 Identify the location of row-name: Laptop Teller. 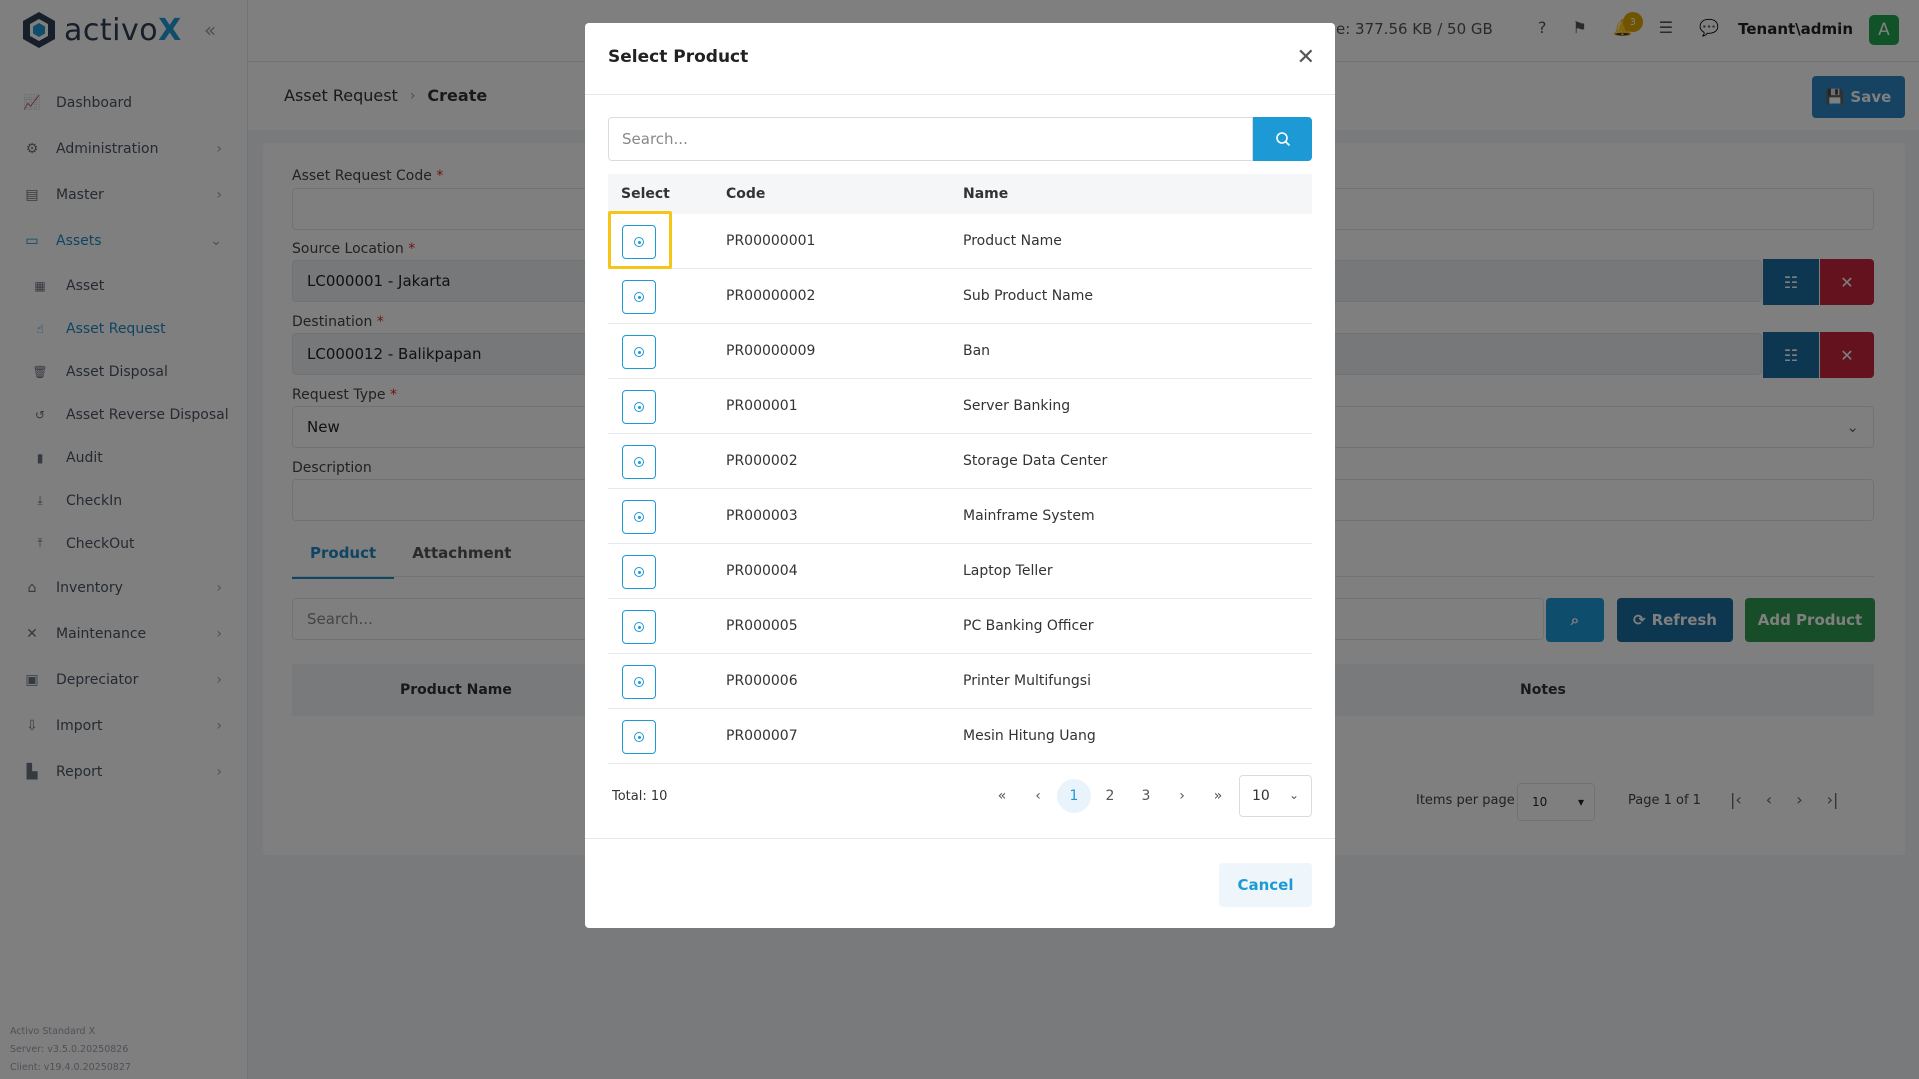
(1008, 571).